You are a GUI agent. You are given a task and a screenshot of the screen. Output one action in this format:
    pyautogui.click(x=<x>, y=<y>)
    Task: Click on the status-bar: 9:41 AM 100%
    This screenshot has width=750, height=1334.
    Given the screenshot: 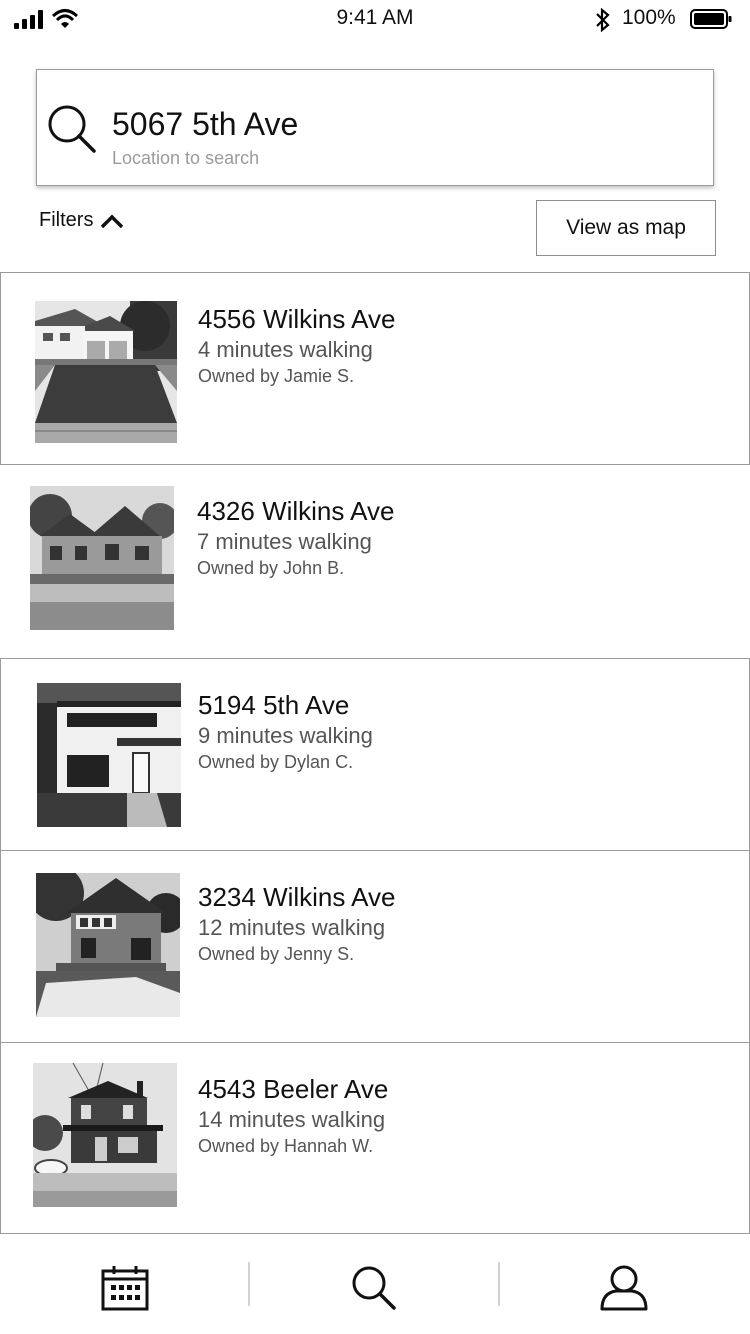 What is the action you would take?
    pyautogui.click(x=375, y=20)
    